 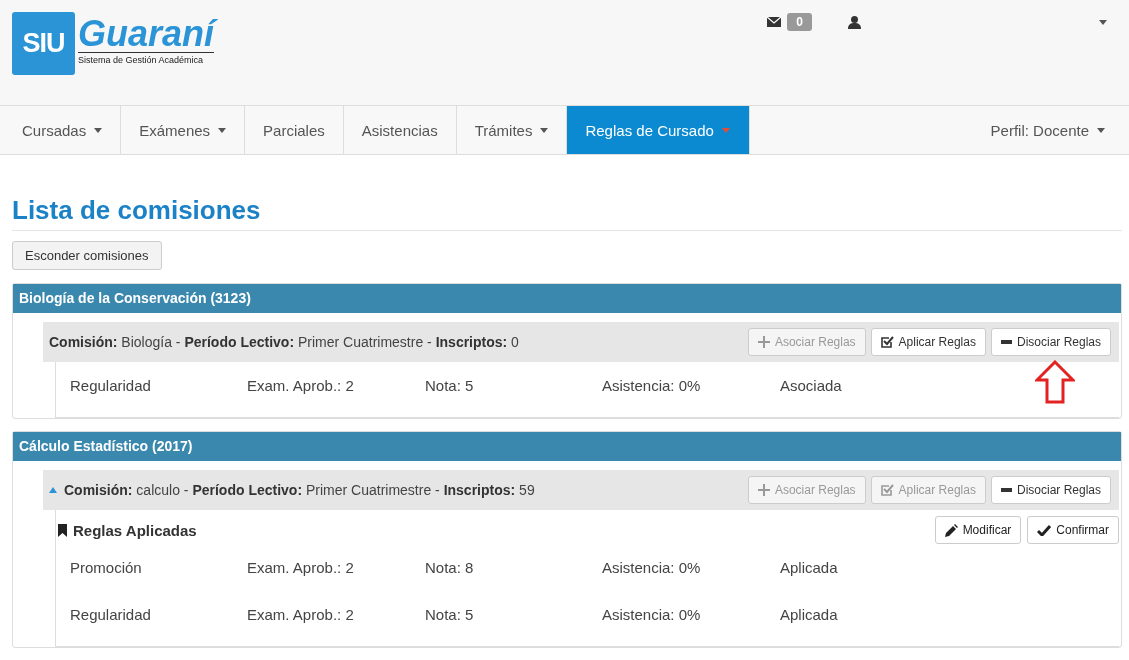 What do you see at coordinates (567, 298) in the screenshot?
I see `subject-header: Biología de la Conservación (3123)` at bounding box center [567, 298].